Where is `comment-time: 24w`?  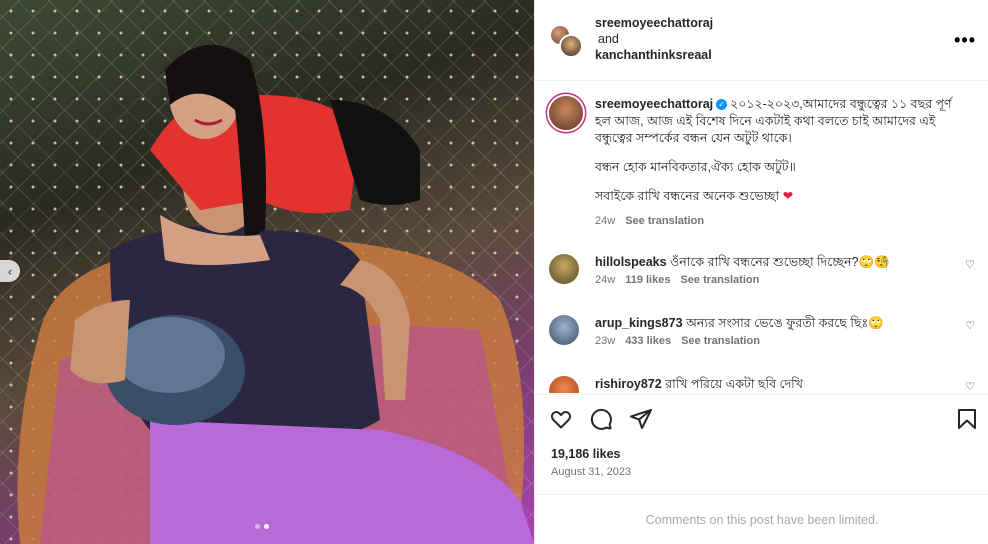 comment-time: 24w is located at coordinates (605, 280).